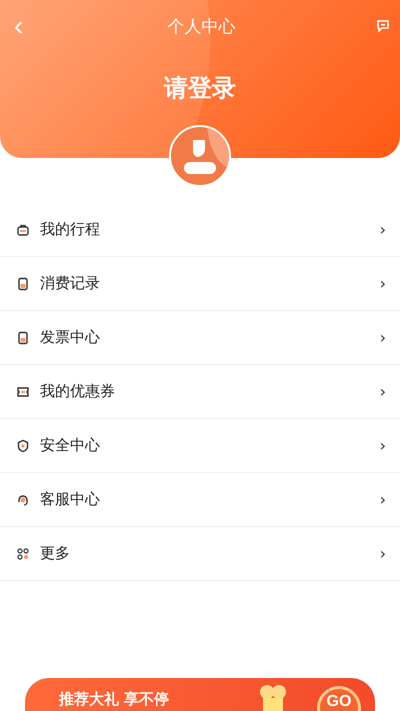 Image resolution: width=400 pixels, height=711 pixels. Describe the element at coordinates (202, 27) in the screenshot. I see `page-title: 个人中心` at that location.